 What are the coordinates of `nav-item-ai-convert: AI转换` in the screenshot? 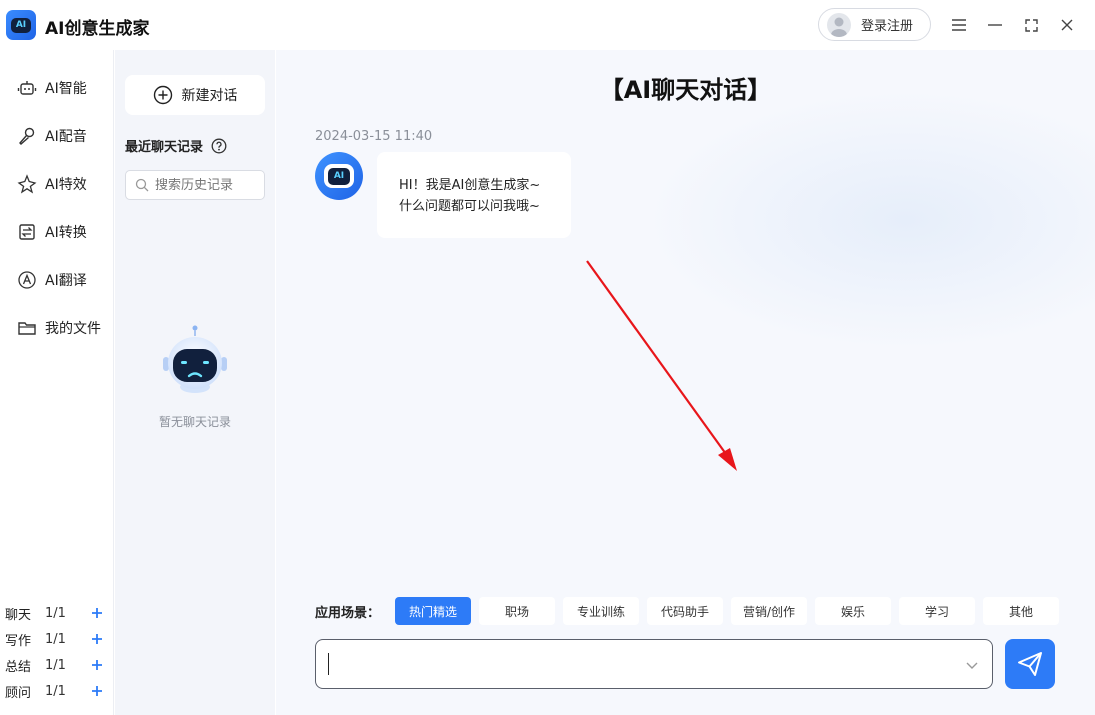 It's located at (57, 232).